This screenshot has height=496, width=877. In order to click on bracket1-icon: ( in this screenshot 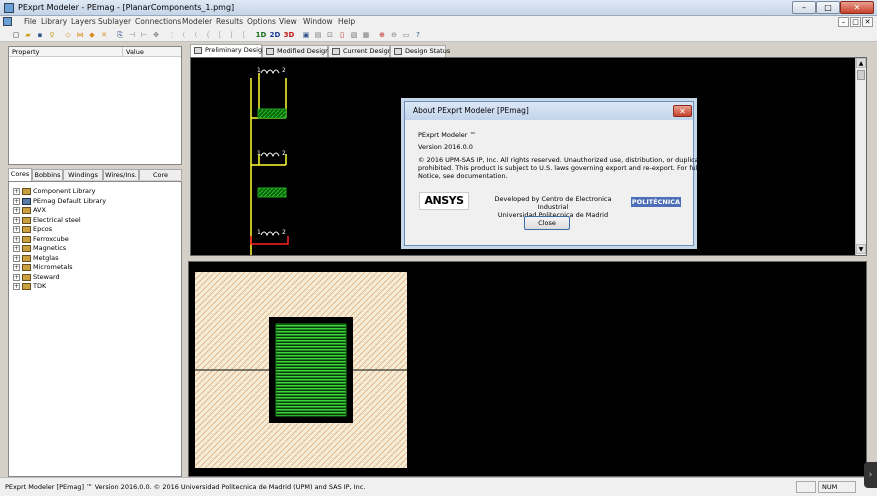, I will do `click(184, 35)`.